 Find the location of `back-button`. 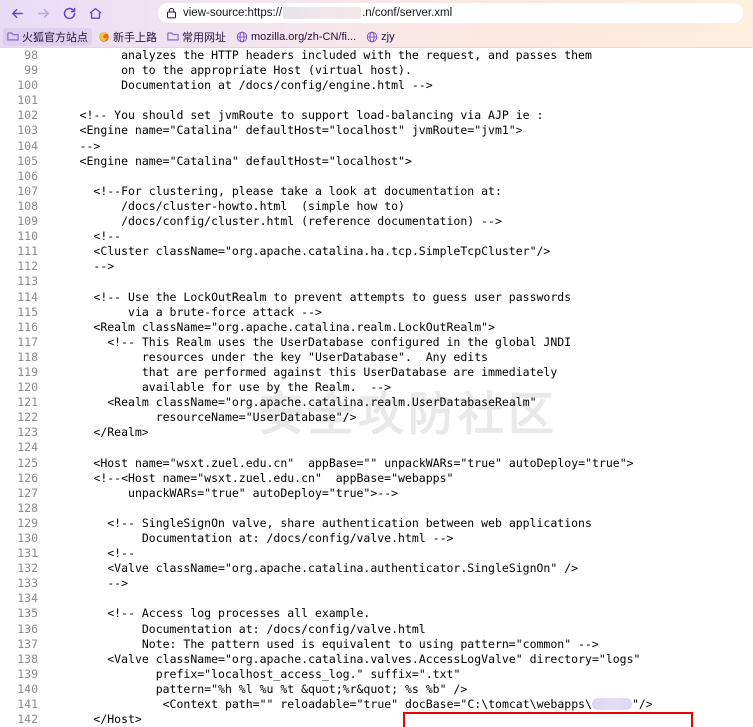

back-button is located at coordinates (17, 13).